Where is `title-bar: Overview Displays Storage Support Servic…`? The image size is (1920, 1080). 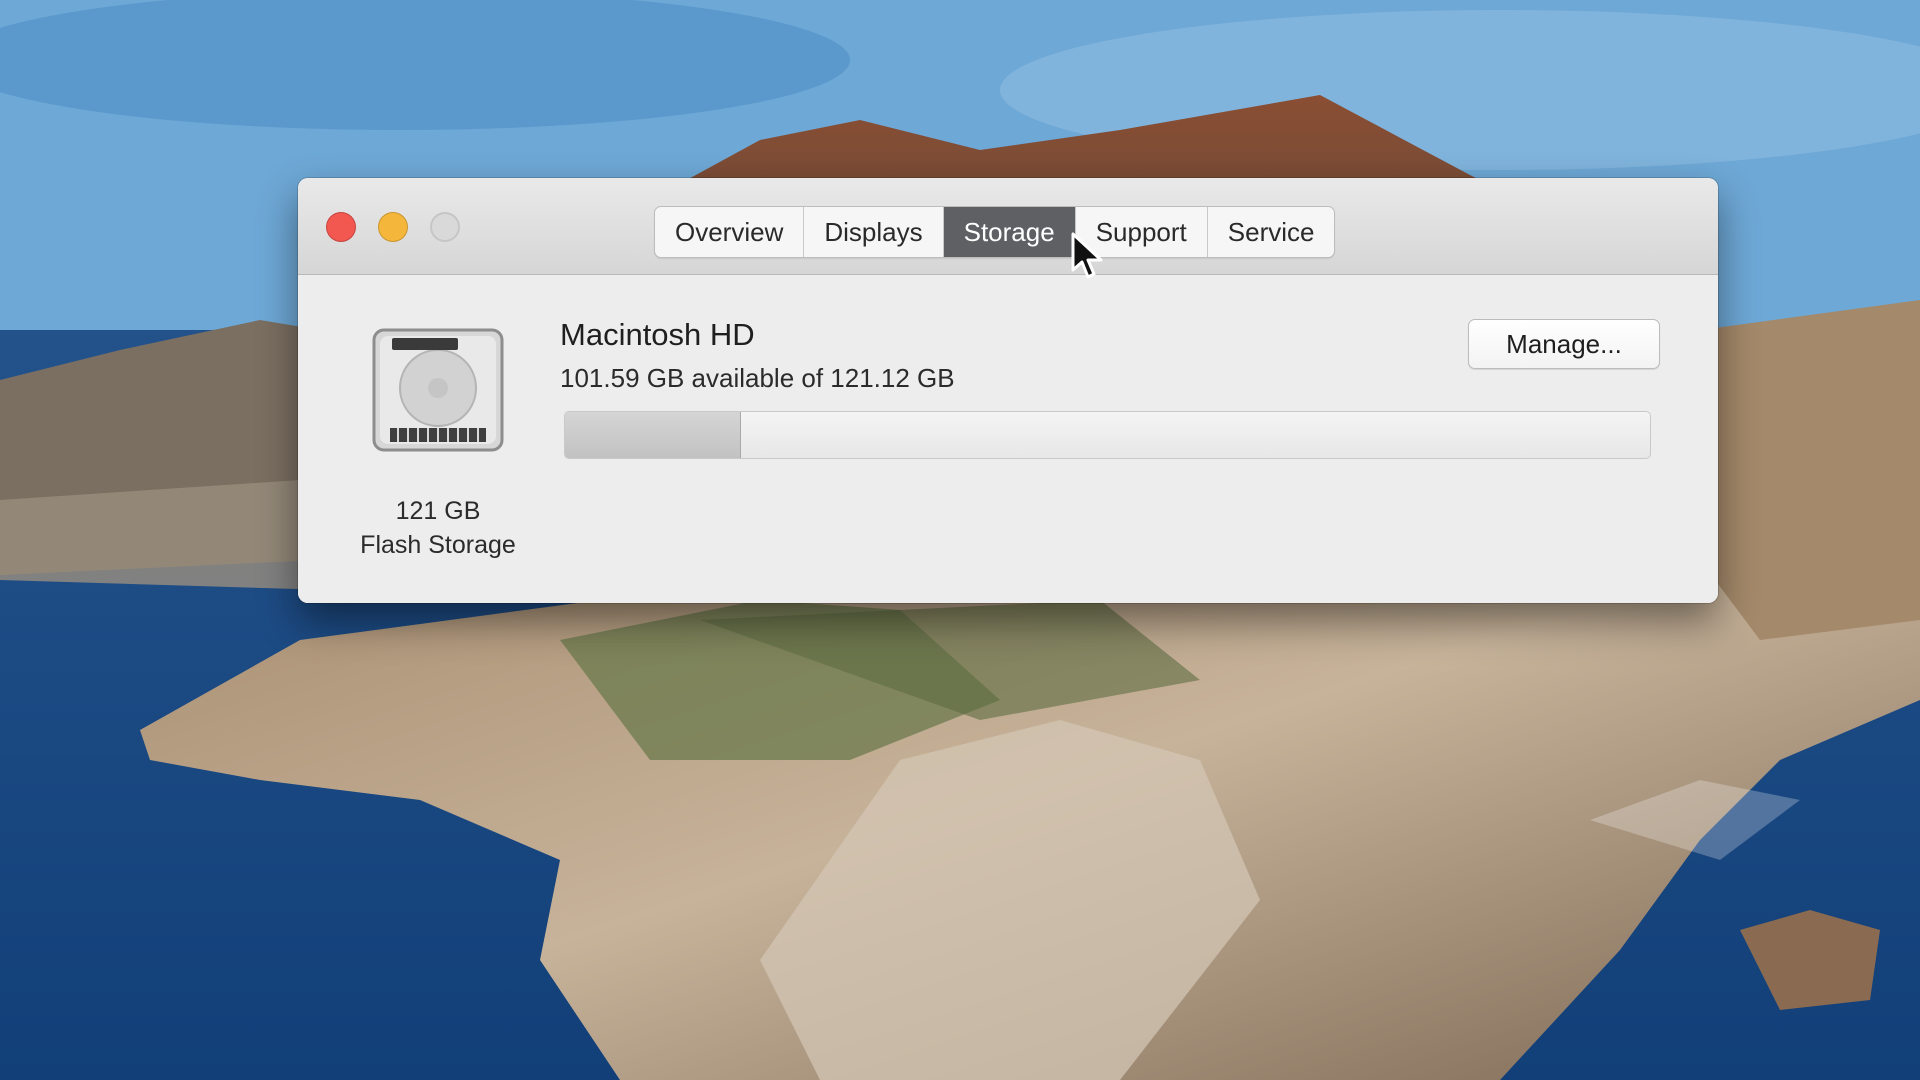
title-bar: Overview Displays Storage Support Servic… is located at coordinates (1008, 226).